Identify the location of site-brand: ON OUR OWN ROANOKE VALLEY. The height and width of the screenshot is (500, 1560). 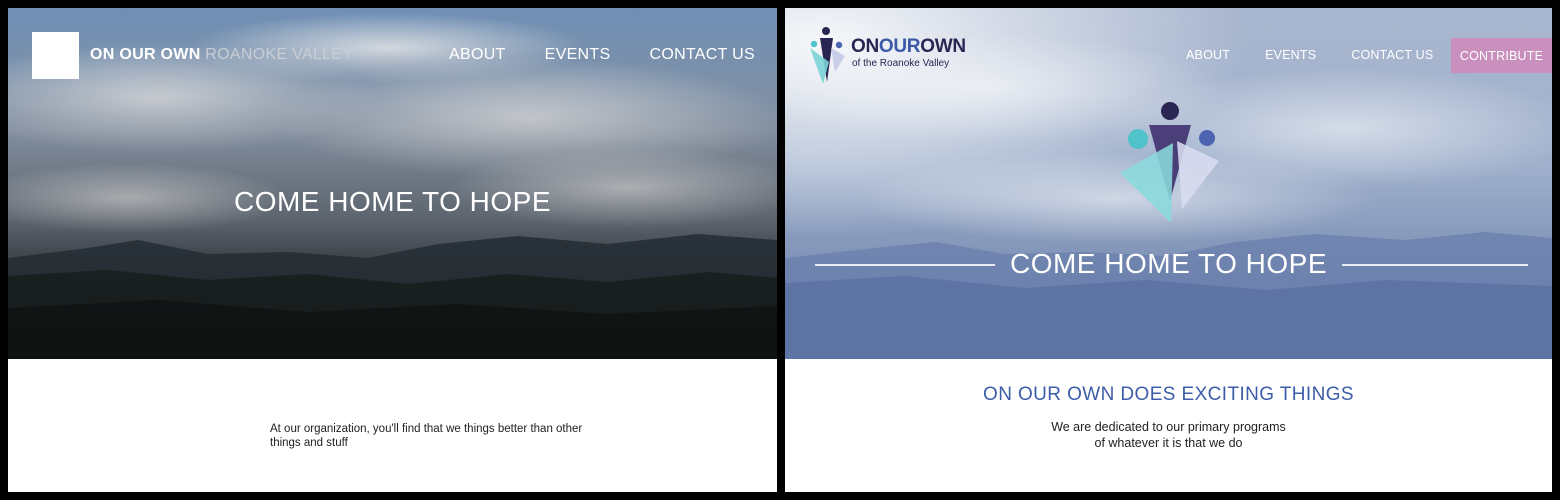
(221, 55).